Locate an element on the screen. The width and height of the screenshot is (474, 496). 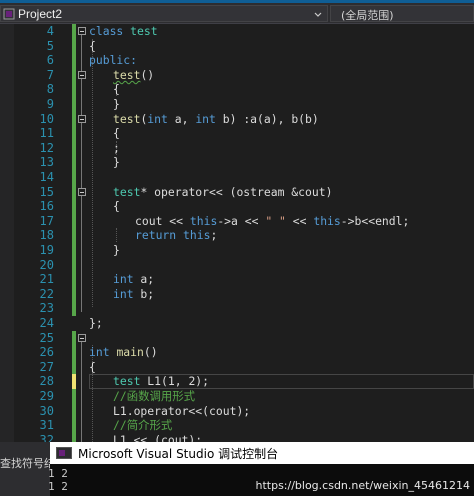
code-line-16: { is located at coordinates (116, 206).